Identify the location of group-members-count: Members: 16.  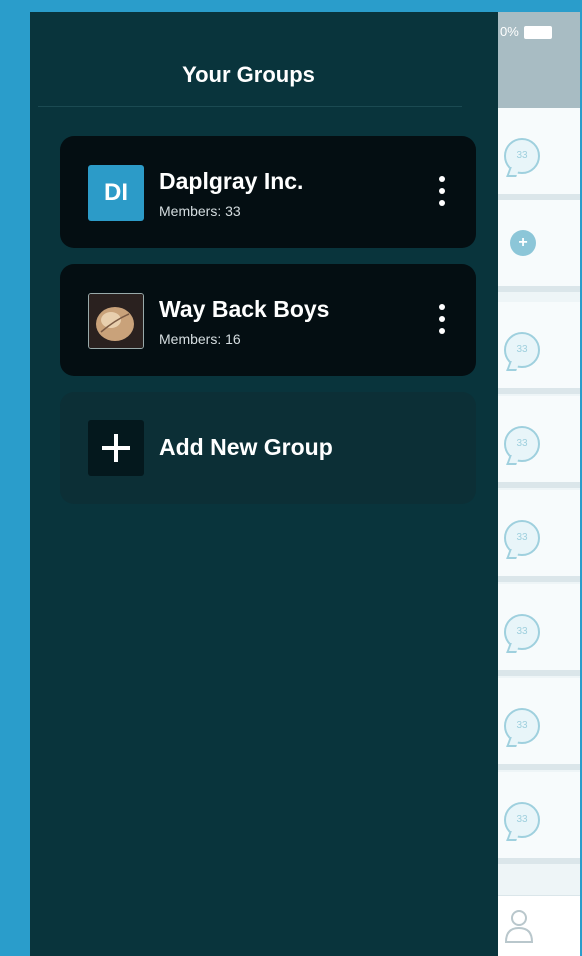
(200, 339).